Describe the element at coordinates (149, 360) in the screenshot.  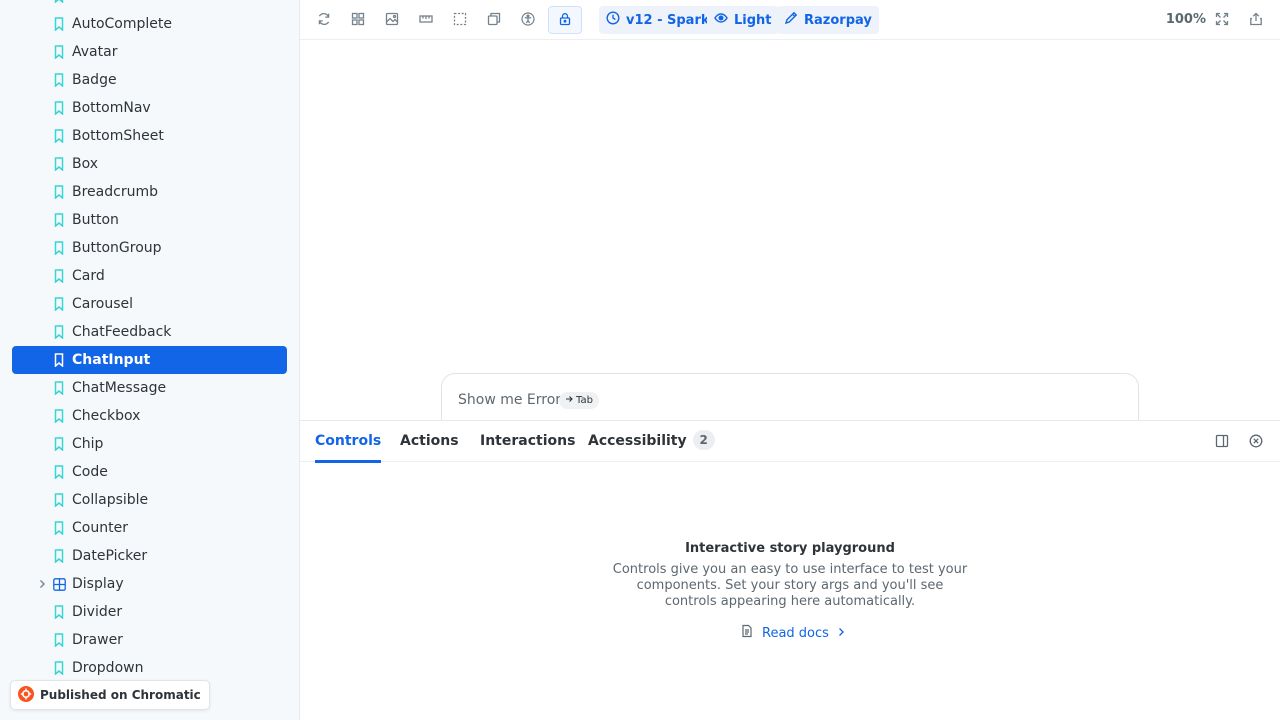
I see `sidebar-story-item: ChatInput` at that location.